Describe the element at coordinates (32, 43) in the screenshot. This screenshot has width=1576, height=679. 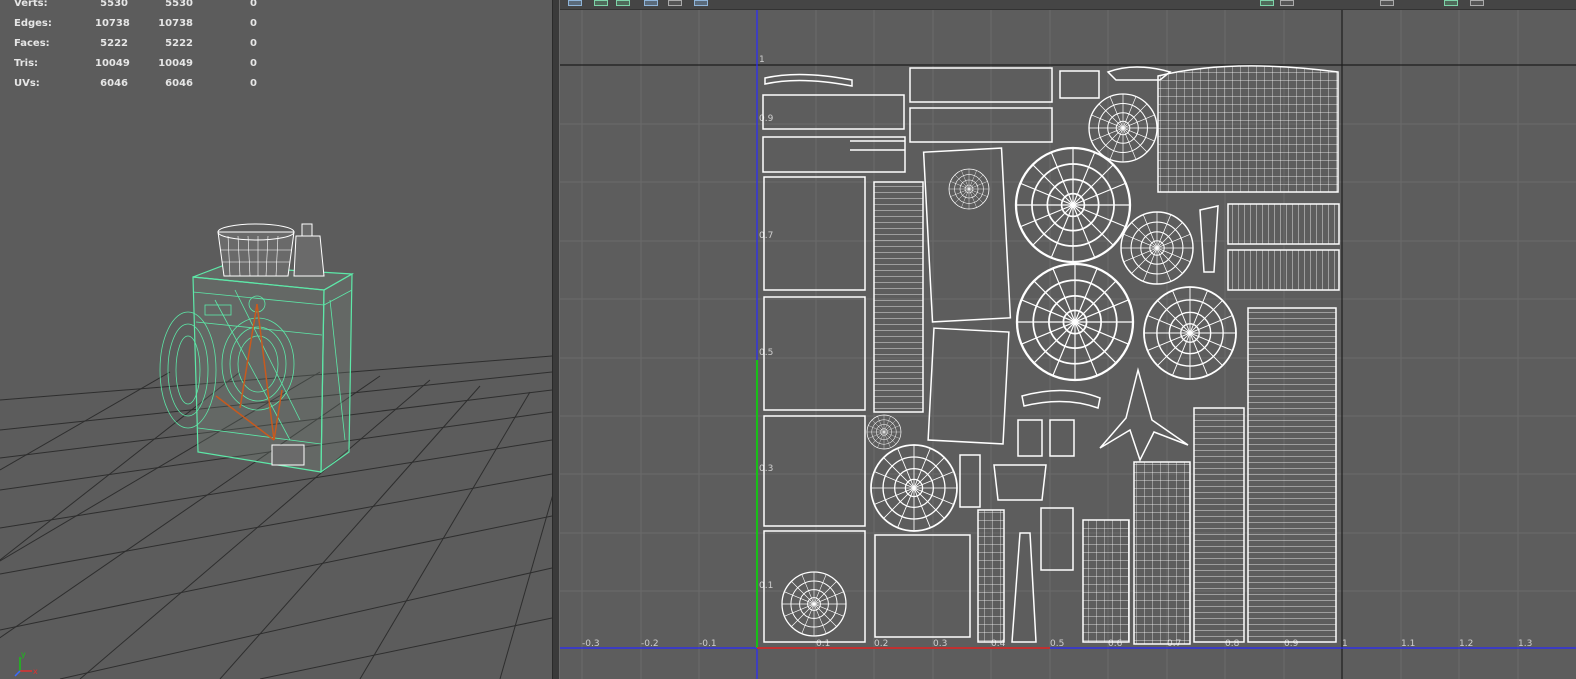
I see `hud-label: Faces:` at that location.